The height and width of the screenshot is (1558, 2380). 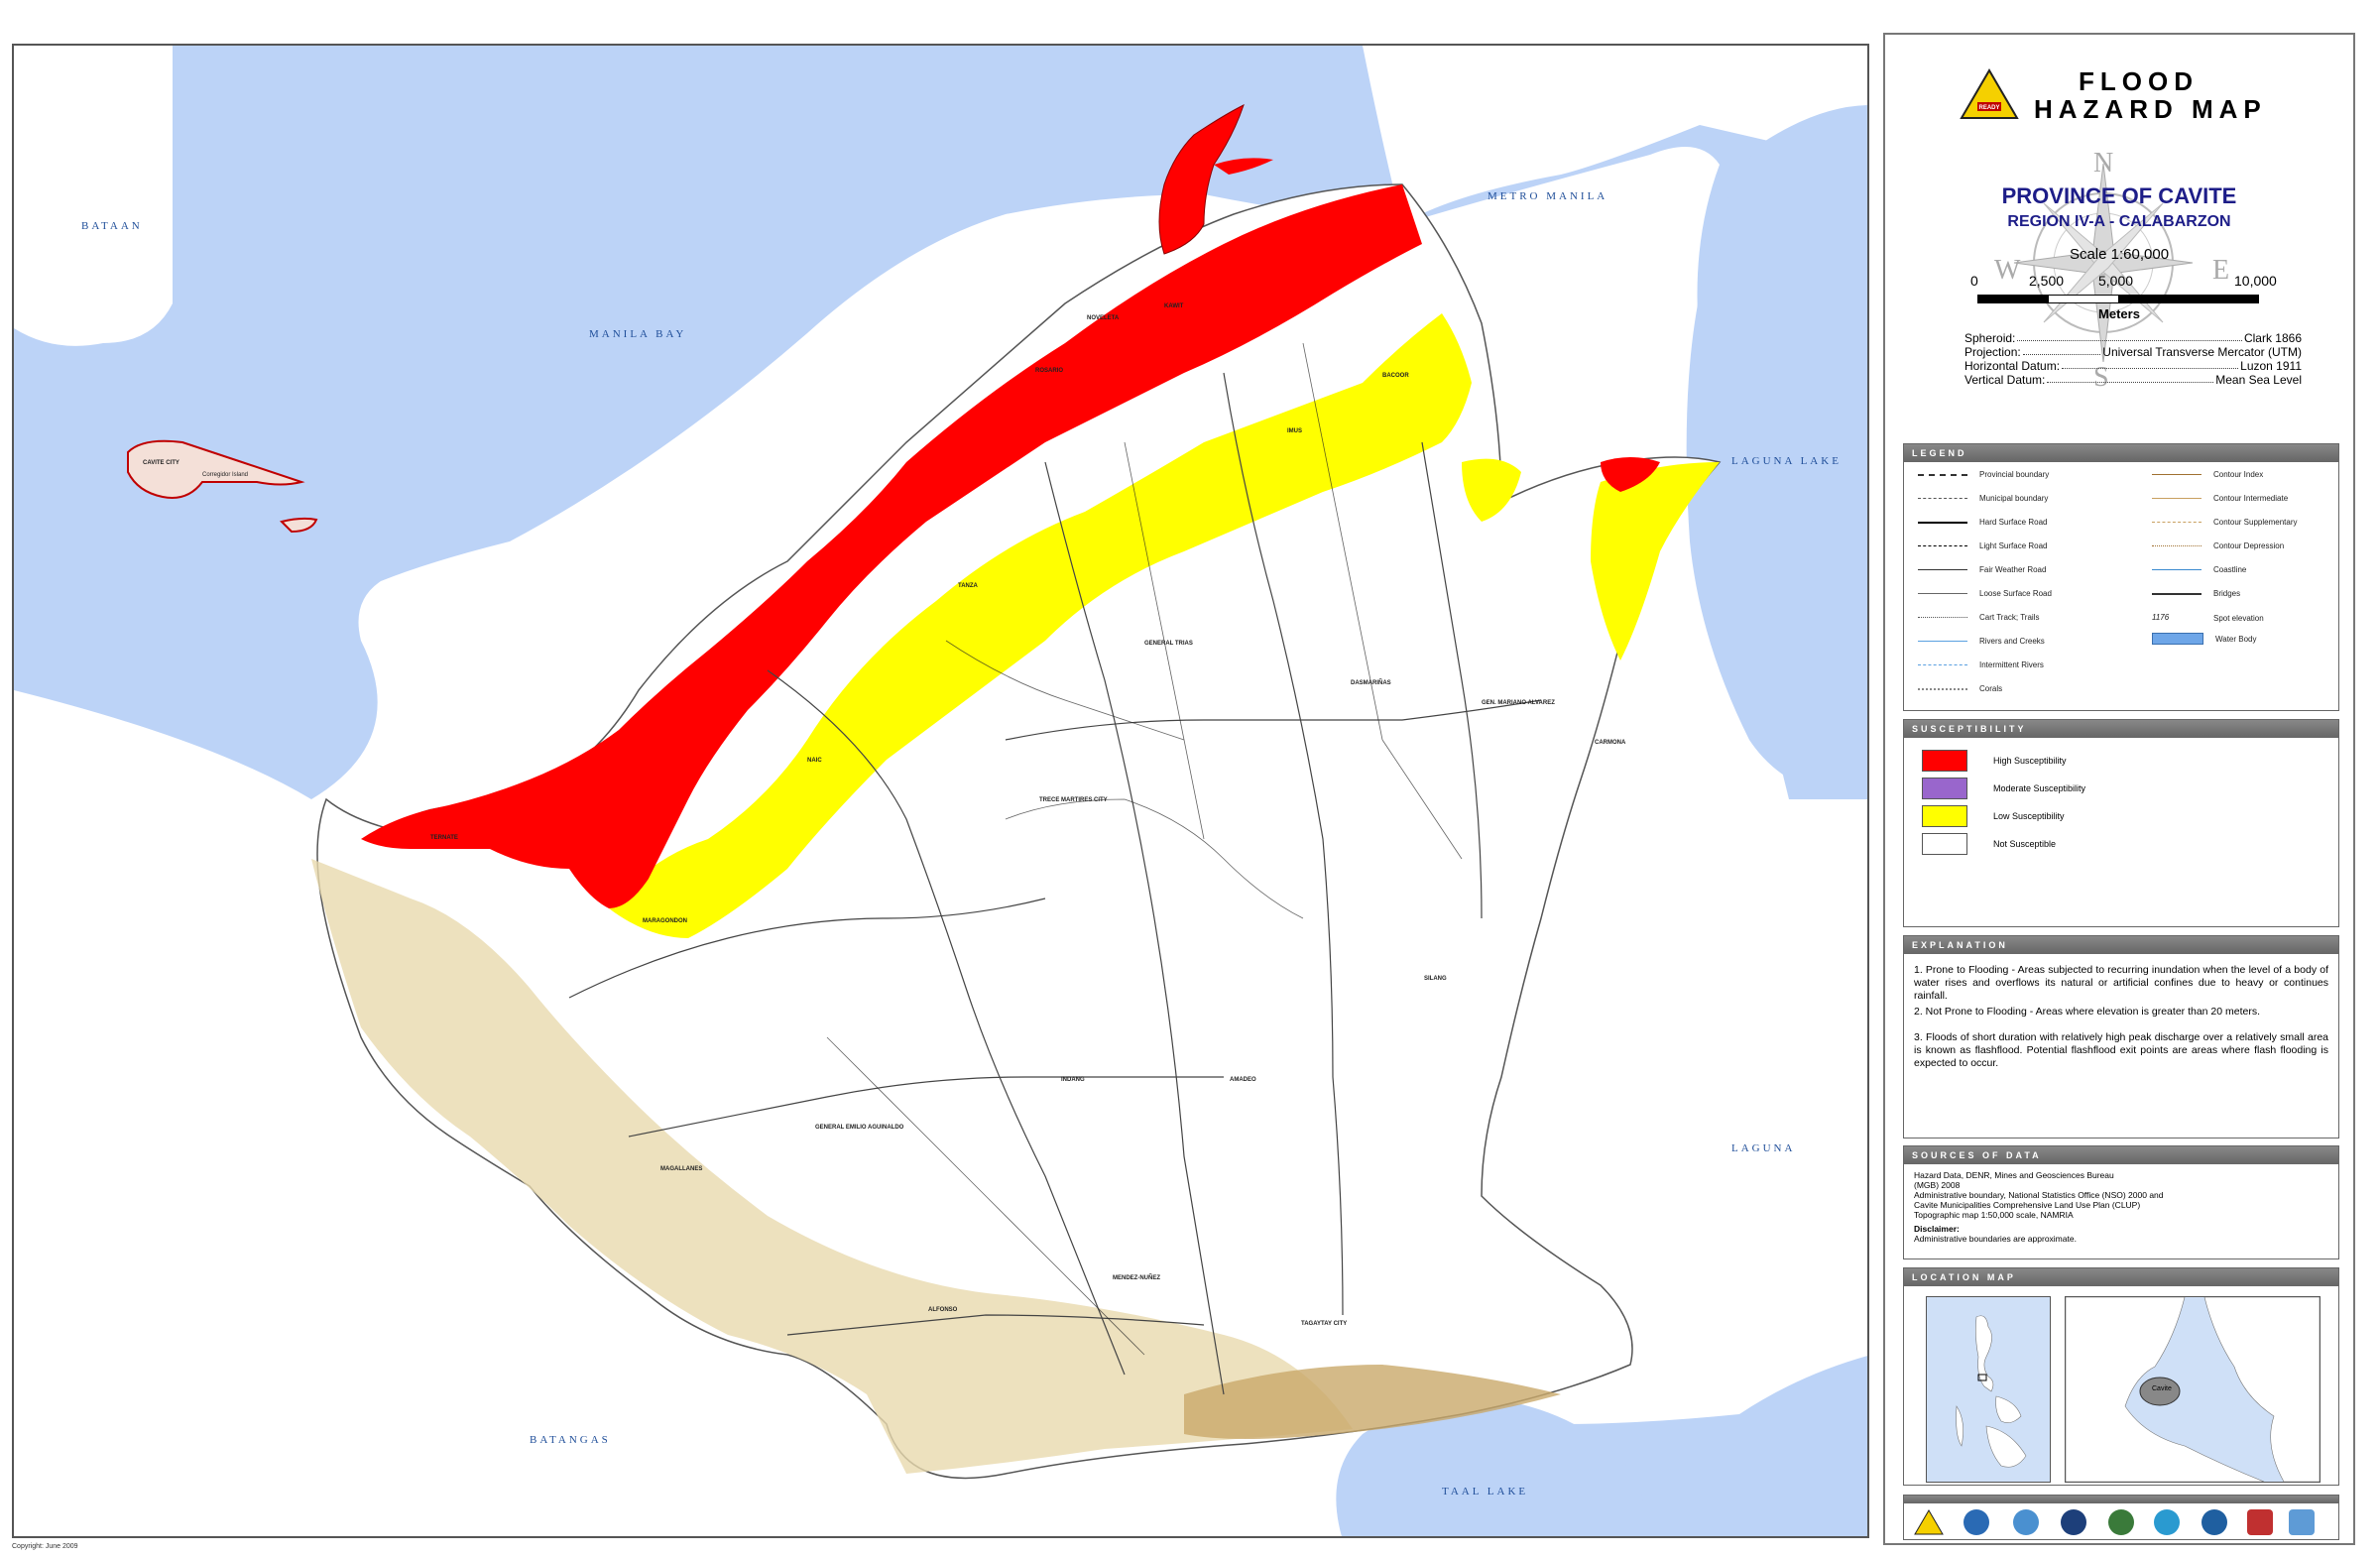 I want to click on scale-tick-1: 2,500, so click(x=2047, y=281).